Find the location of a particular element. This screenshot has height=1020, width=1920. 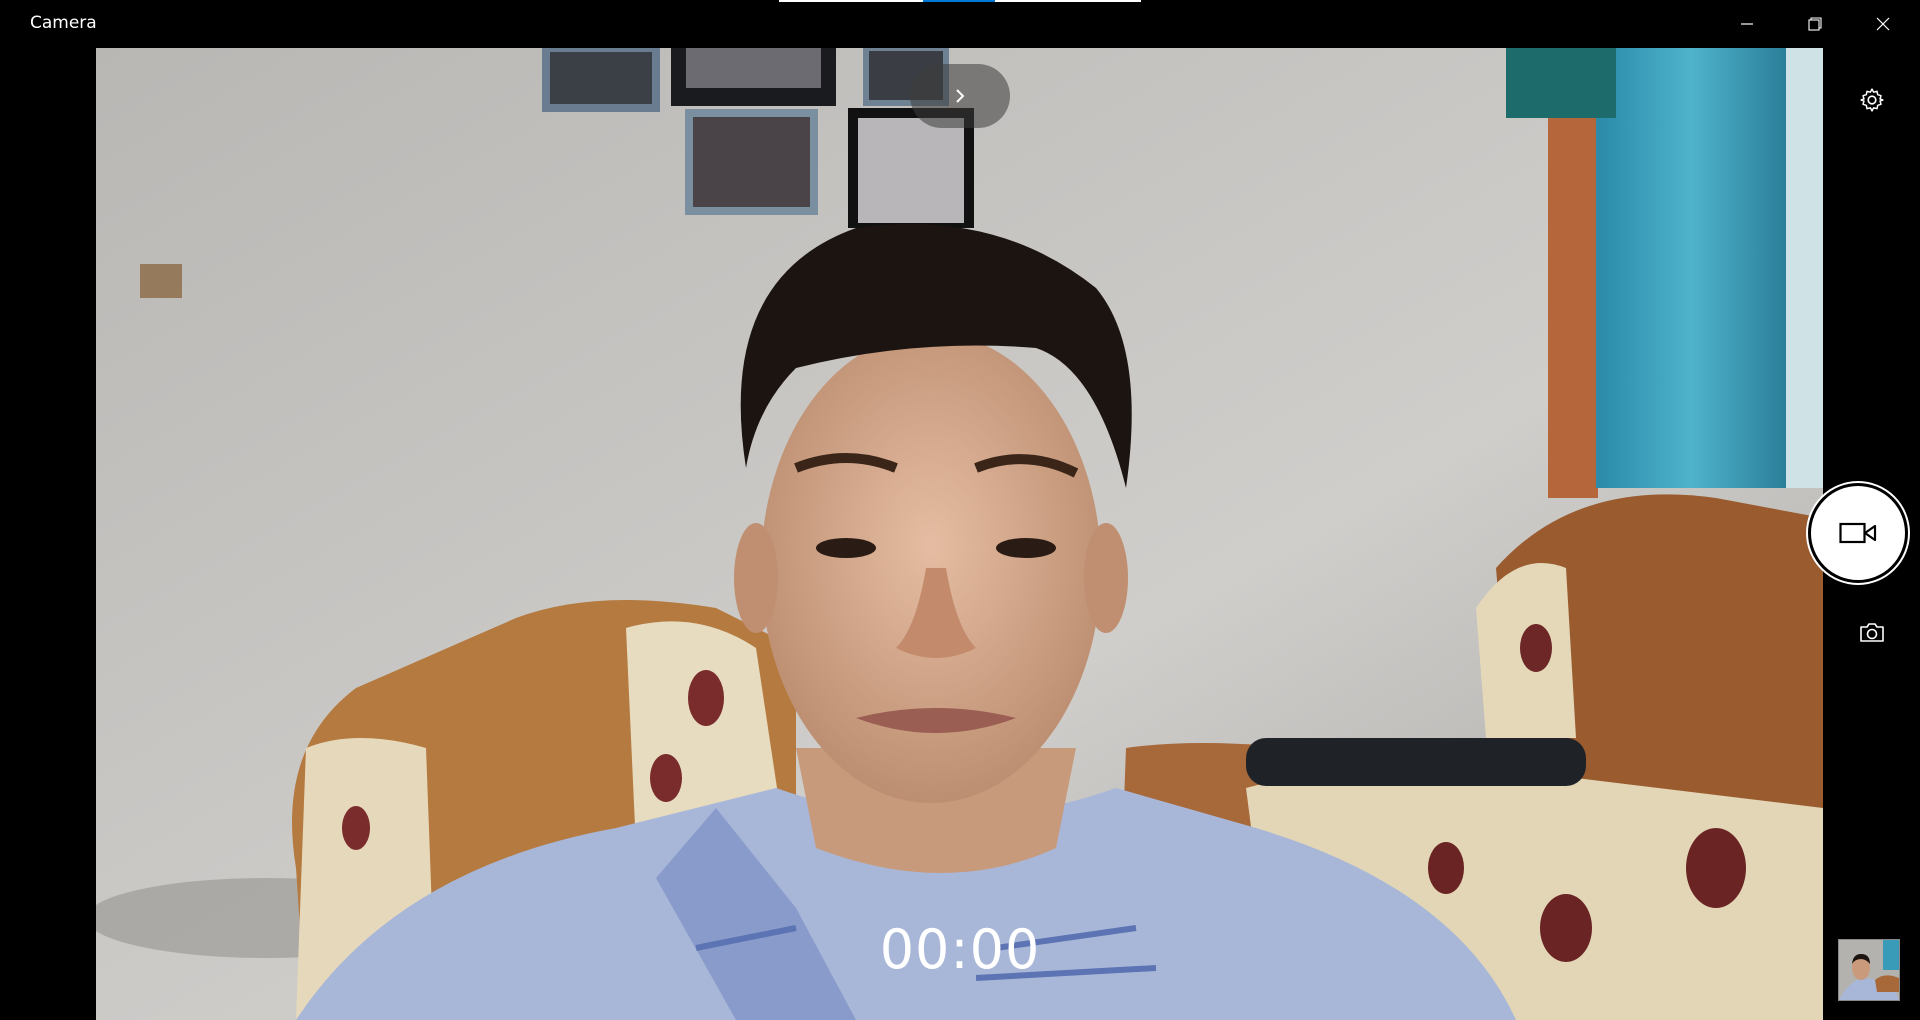

video-record-button is located at coordinates (1858, 533).